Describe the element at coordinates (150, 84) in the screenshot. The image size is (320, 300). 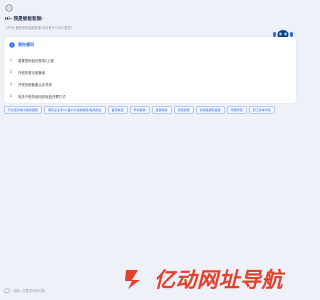
I see `faq-item: 3 开税务报备备认步须求` at that location.